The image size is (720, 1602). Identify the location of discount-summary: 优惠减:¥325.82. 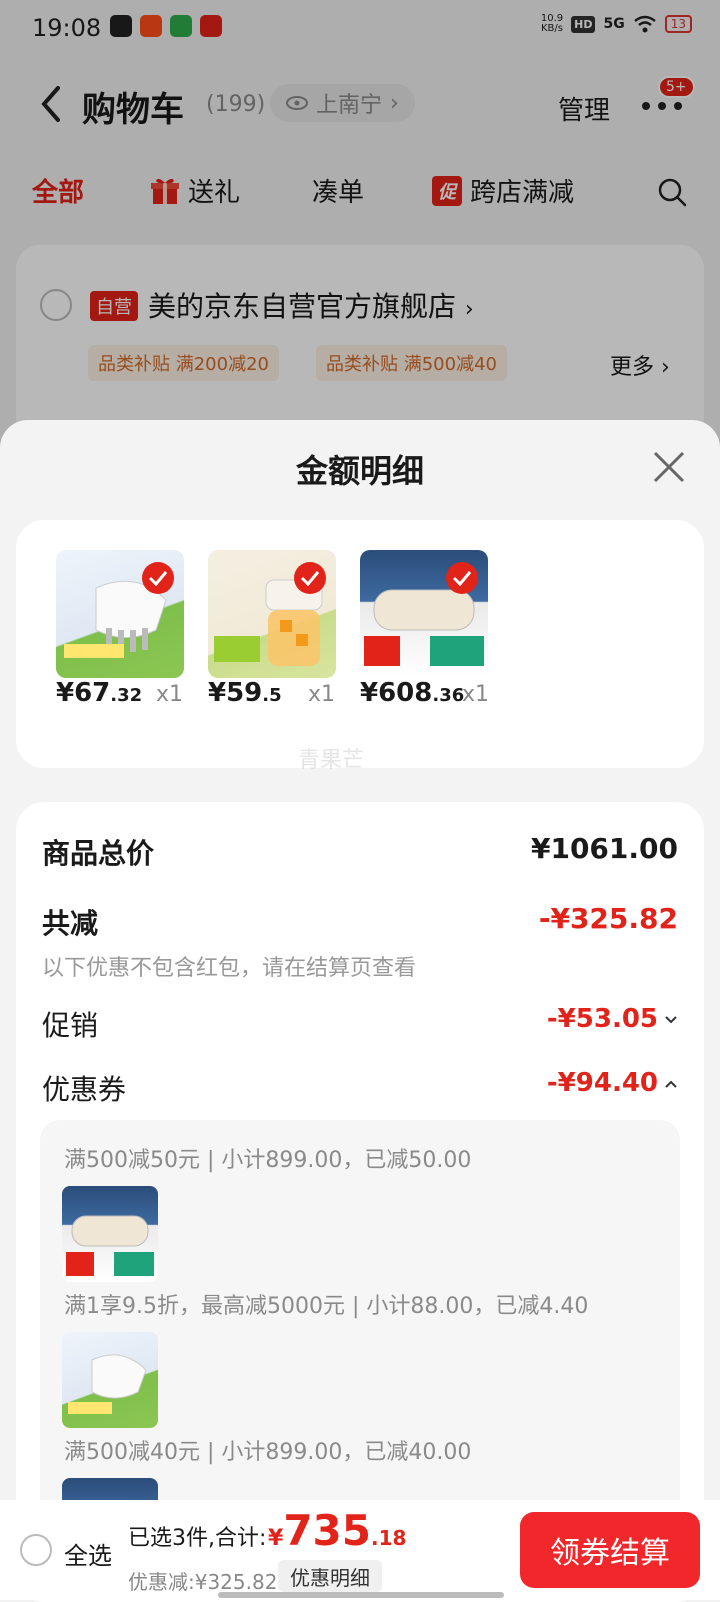
(203, 1582).